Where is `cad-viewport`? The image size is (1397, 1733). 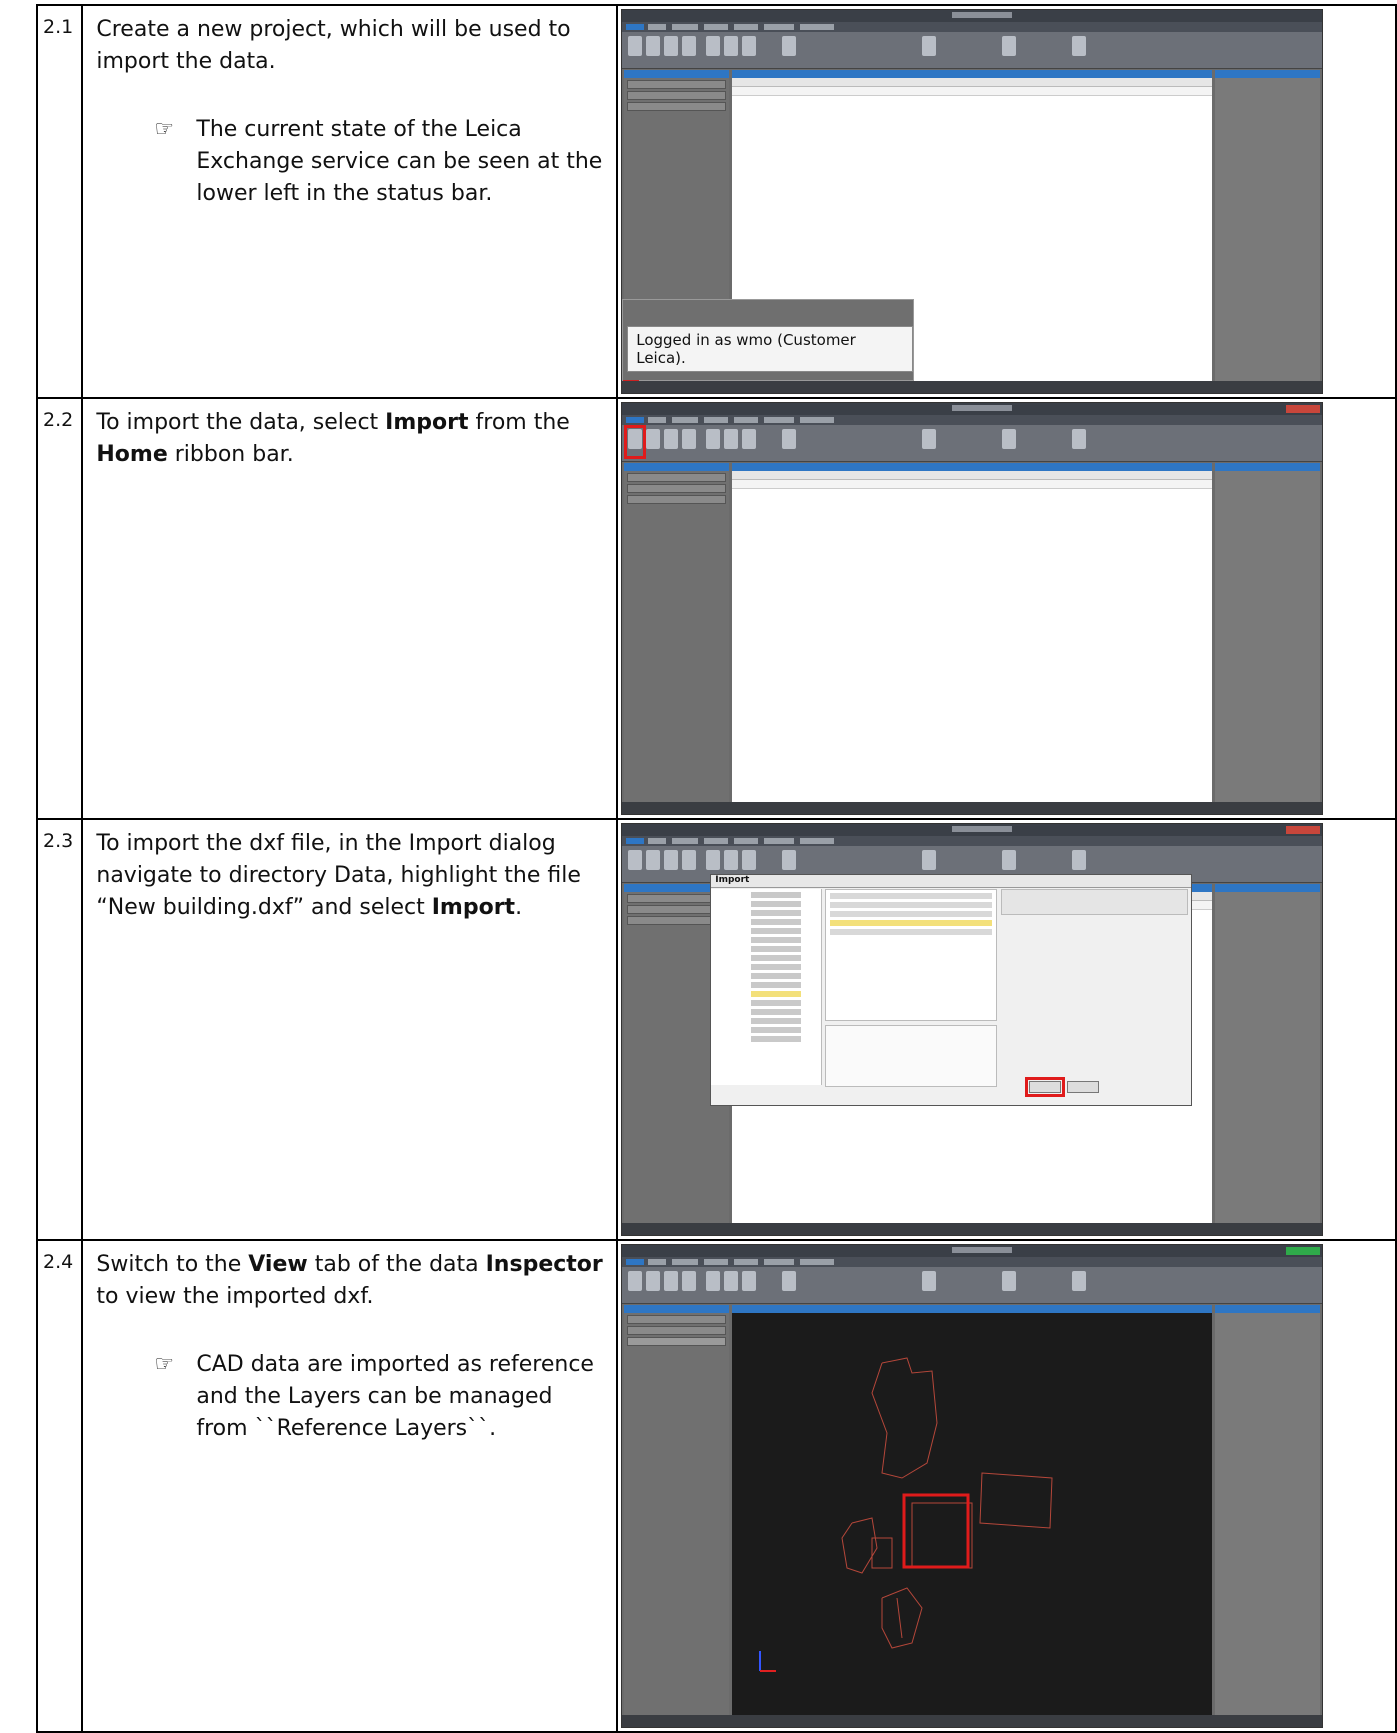 cad-viewport is located at coordinates (972, 1510).